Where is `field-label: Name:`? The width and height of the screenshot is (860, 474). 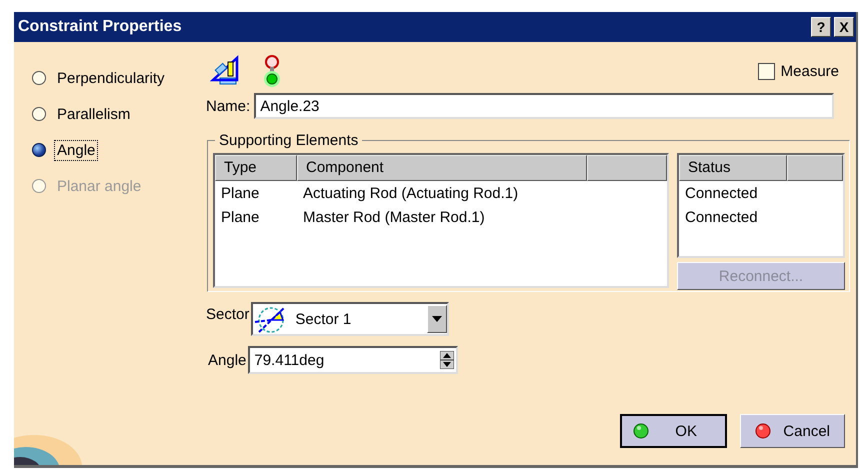
field-label: Name: is located at coordinates (228, 106).